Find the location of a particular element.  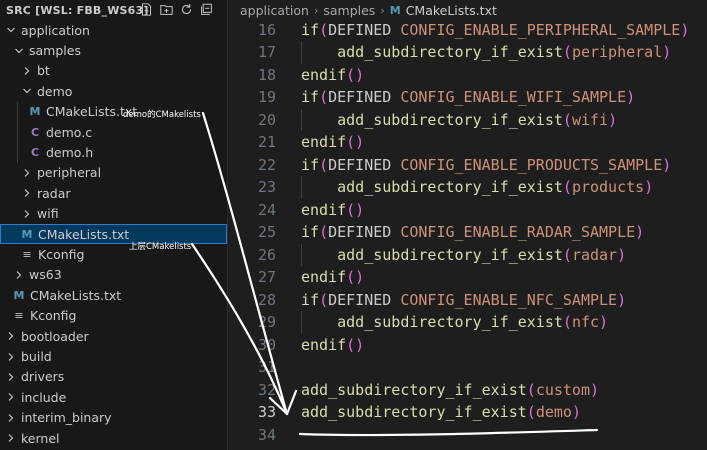

code-line: 18 endif() is located at coordinates (467, 75).